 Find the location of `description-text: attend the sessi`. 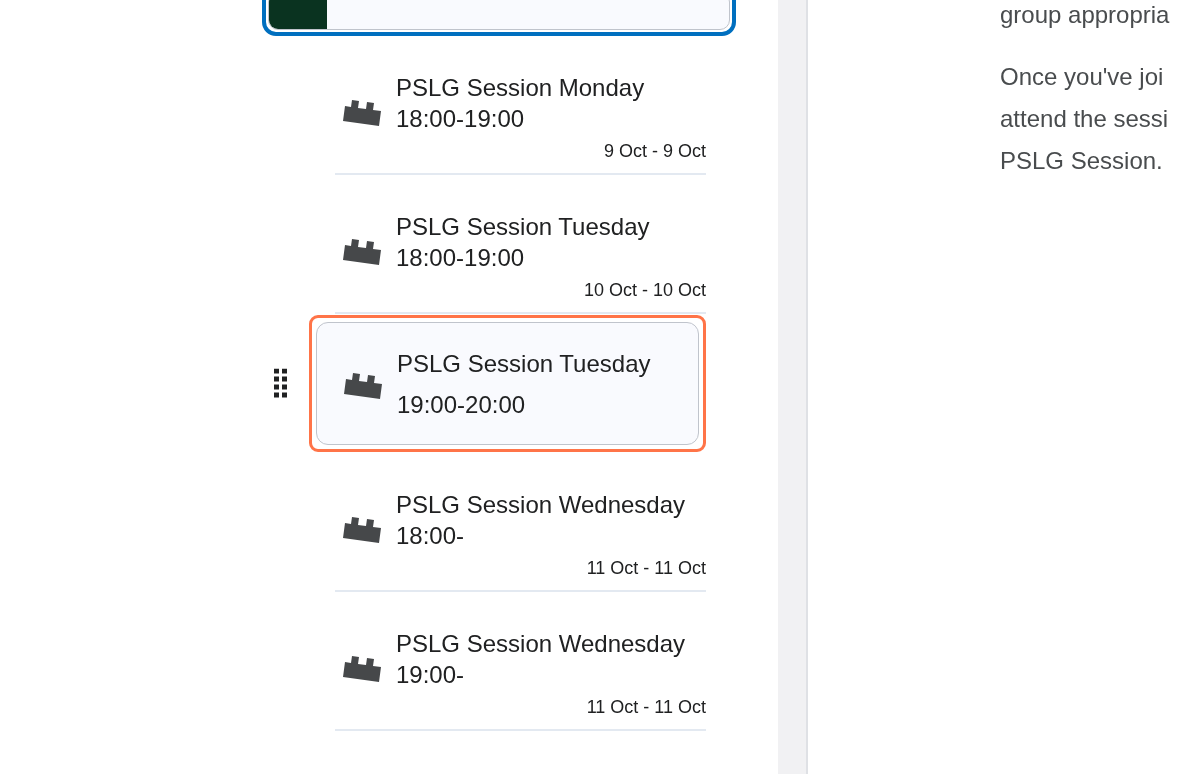

description-text: attend the sessi is located at coordinates (1085, 119).